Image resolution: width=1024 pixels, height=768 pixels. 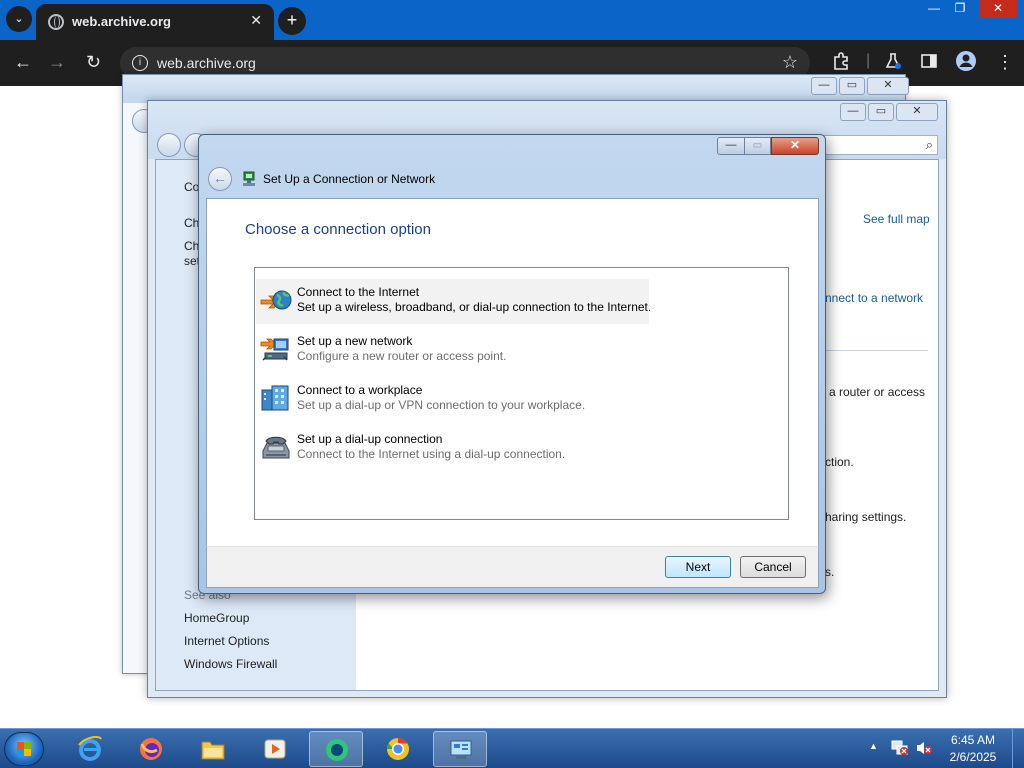 I want to click on back-button: ←, so click(x=23, y=62).